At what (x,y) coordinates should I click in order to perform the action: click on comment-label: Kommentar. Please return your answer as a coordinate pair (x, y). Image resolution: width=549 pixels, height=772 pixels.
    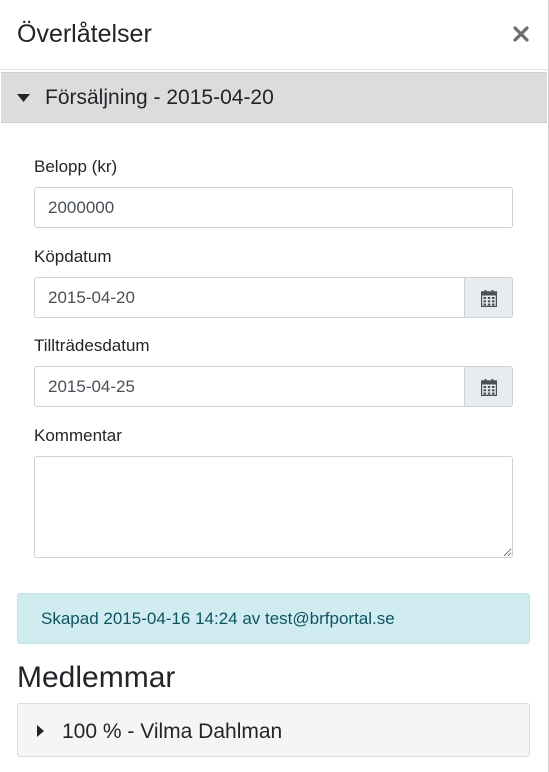
    Looking at the image, I should click on (78, 435).